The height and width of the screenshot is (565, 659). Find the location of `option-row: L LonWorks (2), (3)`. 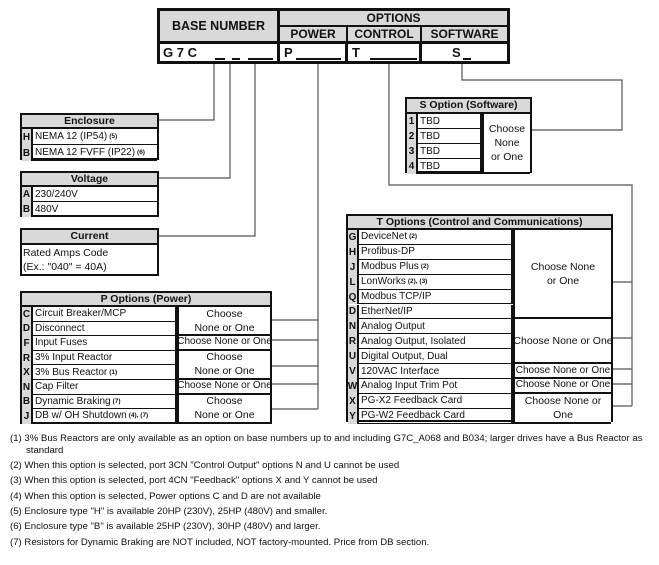

option-row: L LonWorks (2), (3) is located at coordinates (430, 282).